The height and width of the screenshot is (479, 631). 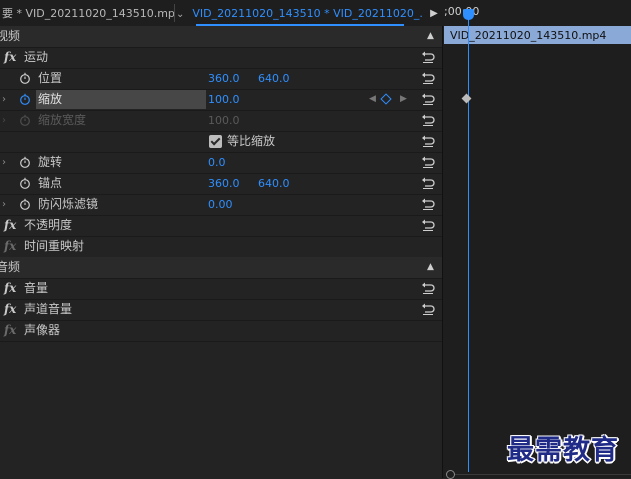 What do you see at coordinates (62, 120) in the screenshot?
I see `scale-width-label: 缩放宽度` at bounding box center [62, 120].